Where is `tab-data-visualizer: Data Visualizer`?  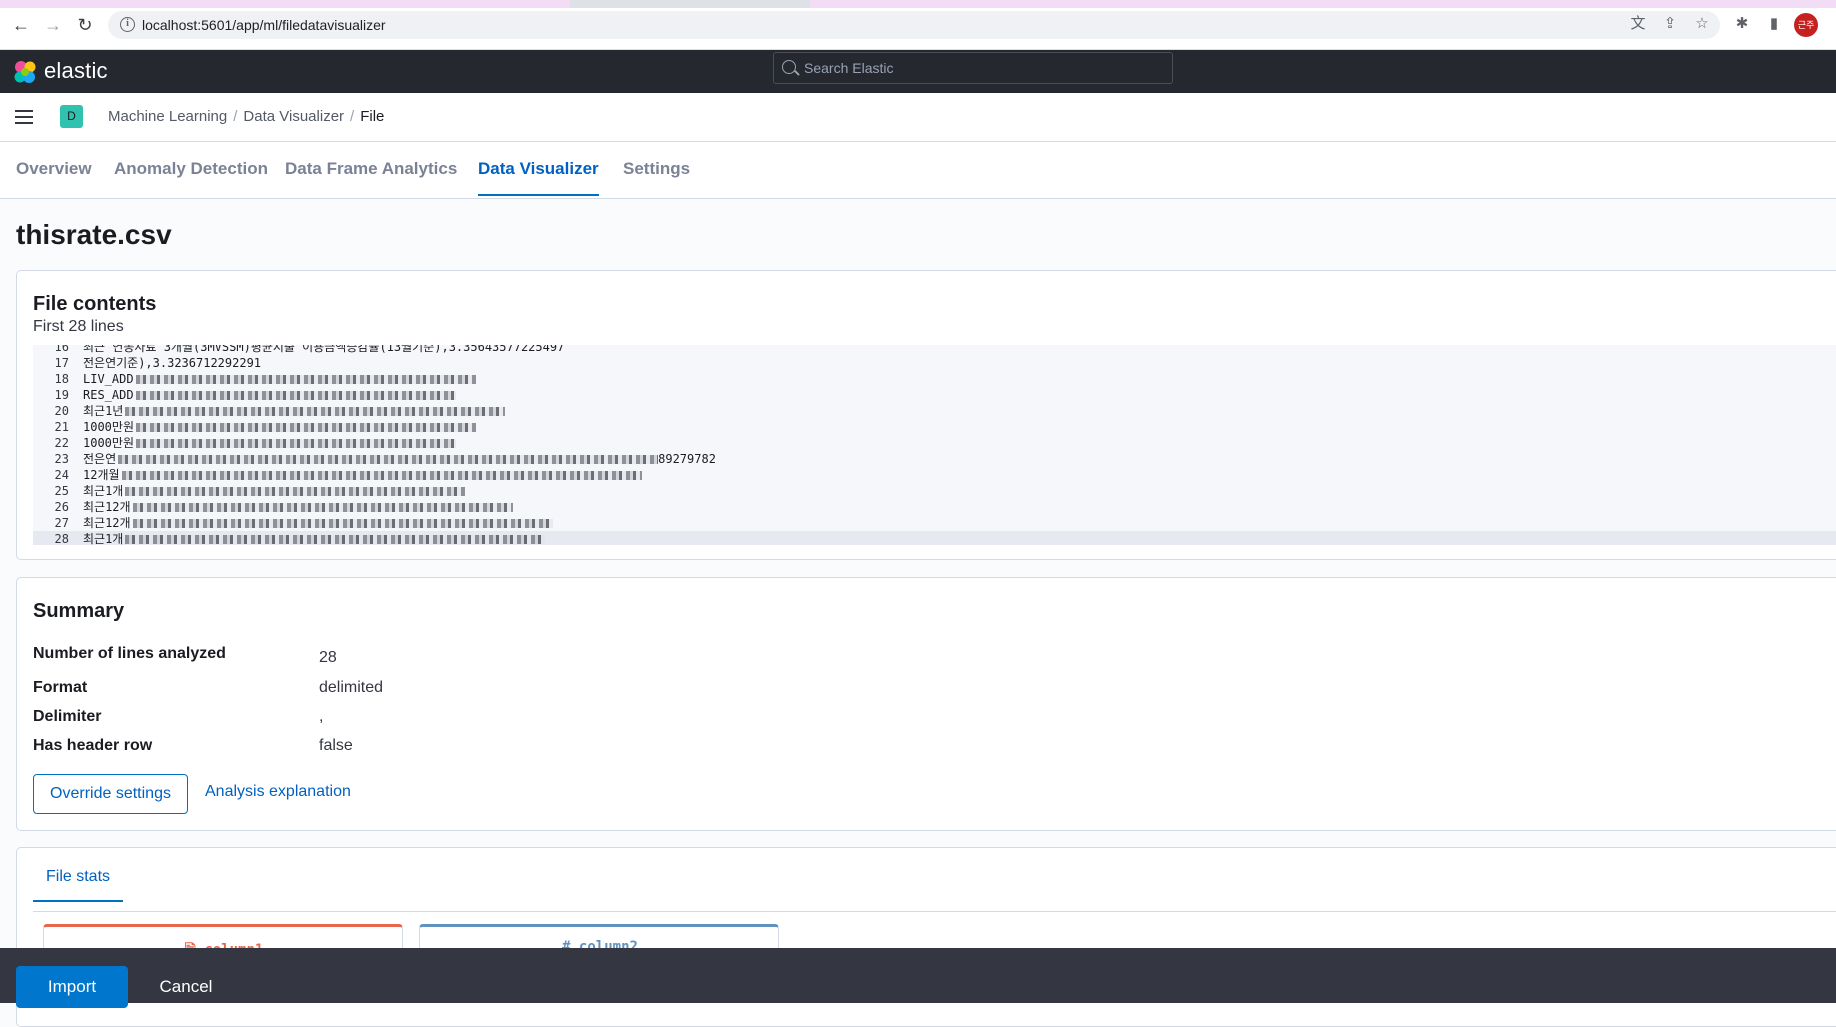 tab-data-visualizer: Data Visualizer is located at coordinates (538, 177).